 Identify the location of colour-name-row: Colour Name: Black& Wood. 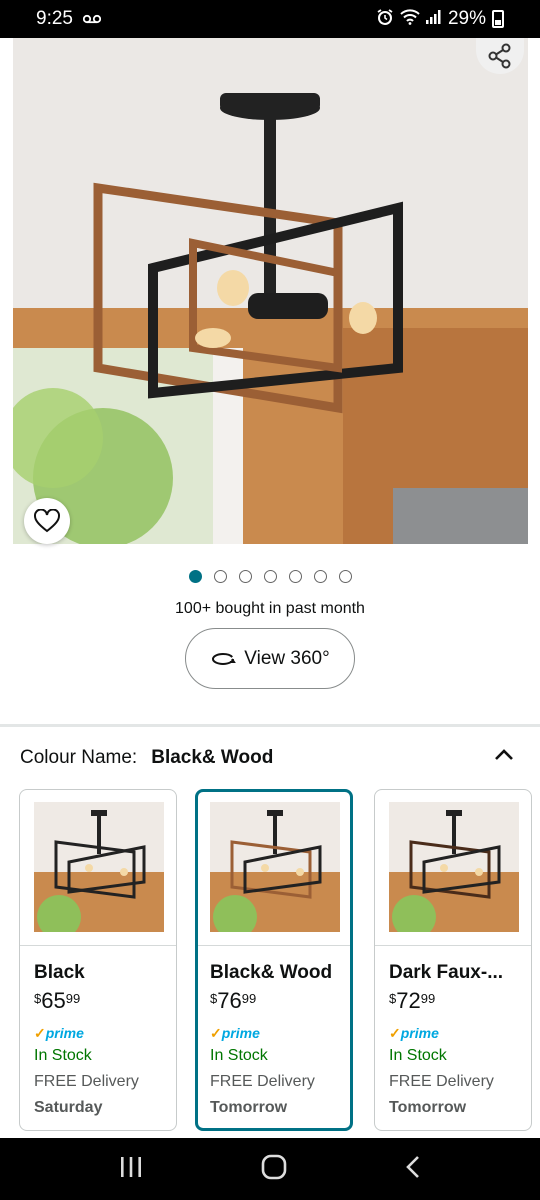
(270, 758).